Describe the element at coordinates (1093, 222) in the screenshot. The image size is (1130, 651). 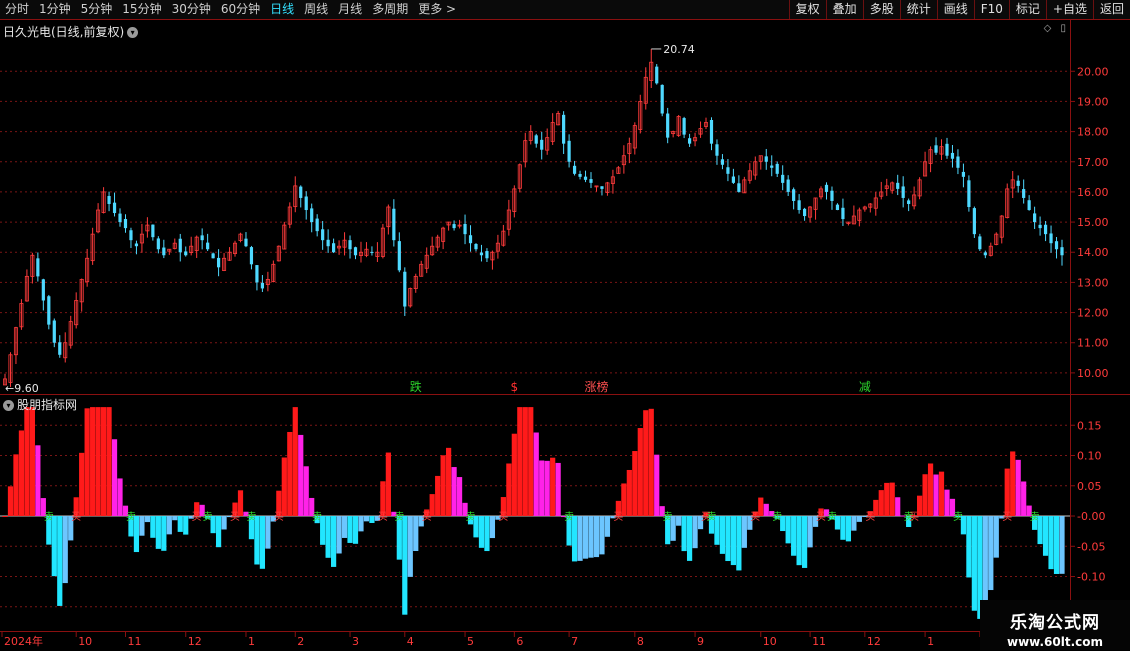
I see `price-tick-label: 15.00` at that location.